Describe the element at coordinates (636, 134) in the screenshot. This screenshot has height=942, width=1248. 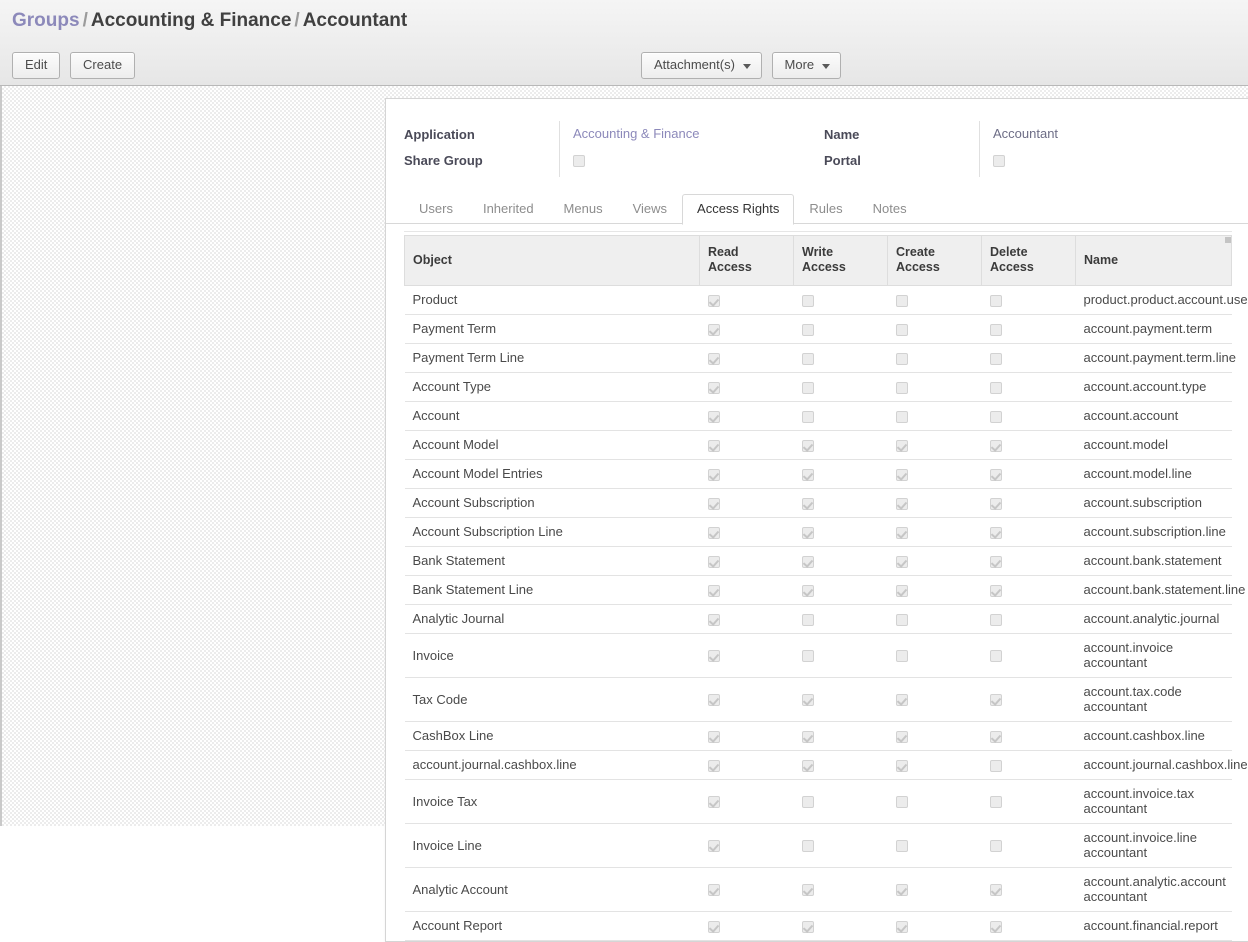
I see `value-application: Accounting & Finance` at that location.